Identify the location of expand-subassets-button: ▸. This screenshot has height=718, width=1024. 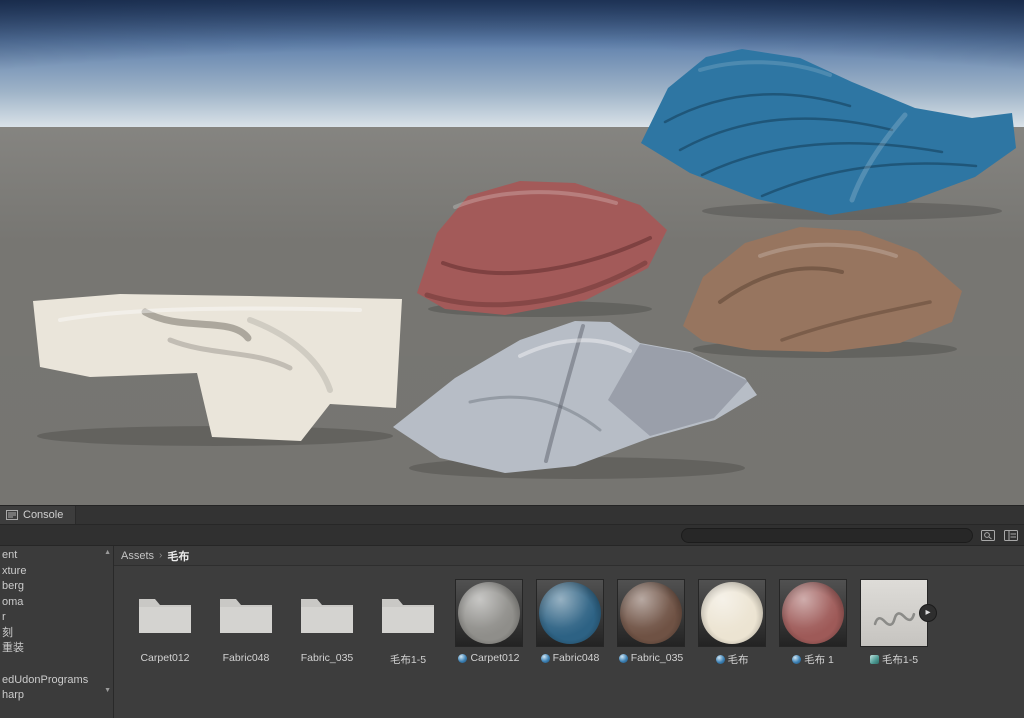
(928, 613).